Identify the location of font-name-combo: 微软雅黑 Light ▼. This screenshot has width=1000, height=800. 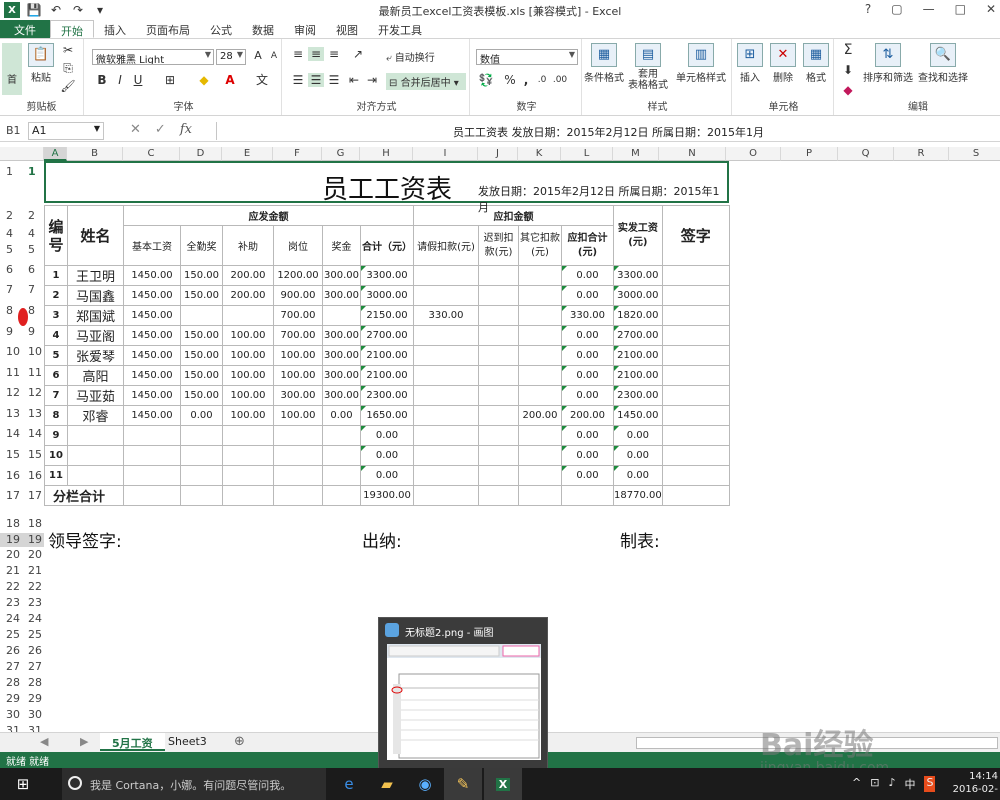
(153, 57).